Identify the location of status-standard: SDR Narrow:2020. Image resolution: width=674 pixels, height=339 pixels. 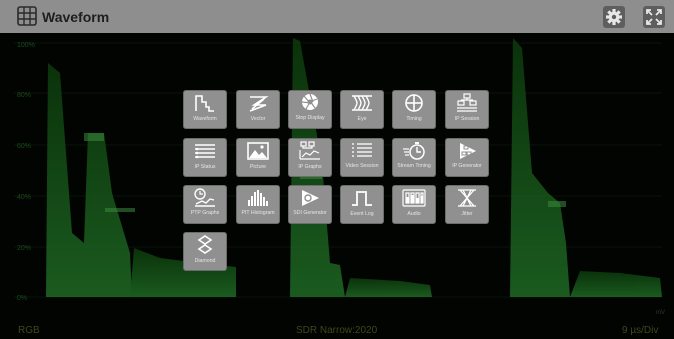
(337, 330).